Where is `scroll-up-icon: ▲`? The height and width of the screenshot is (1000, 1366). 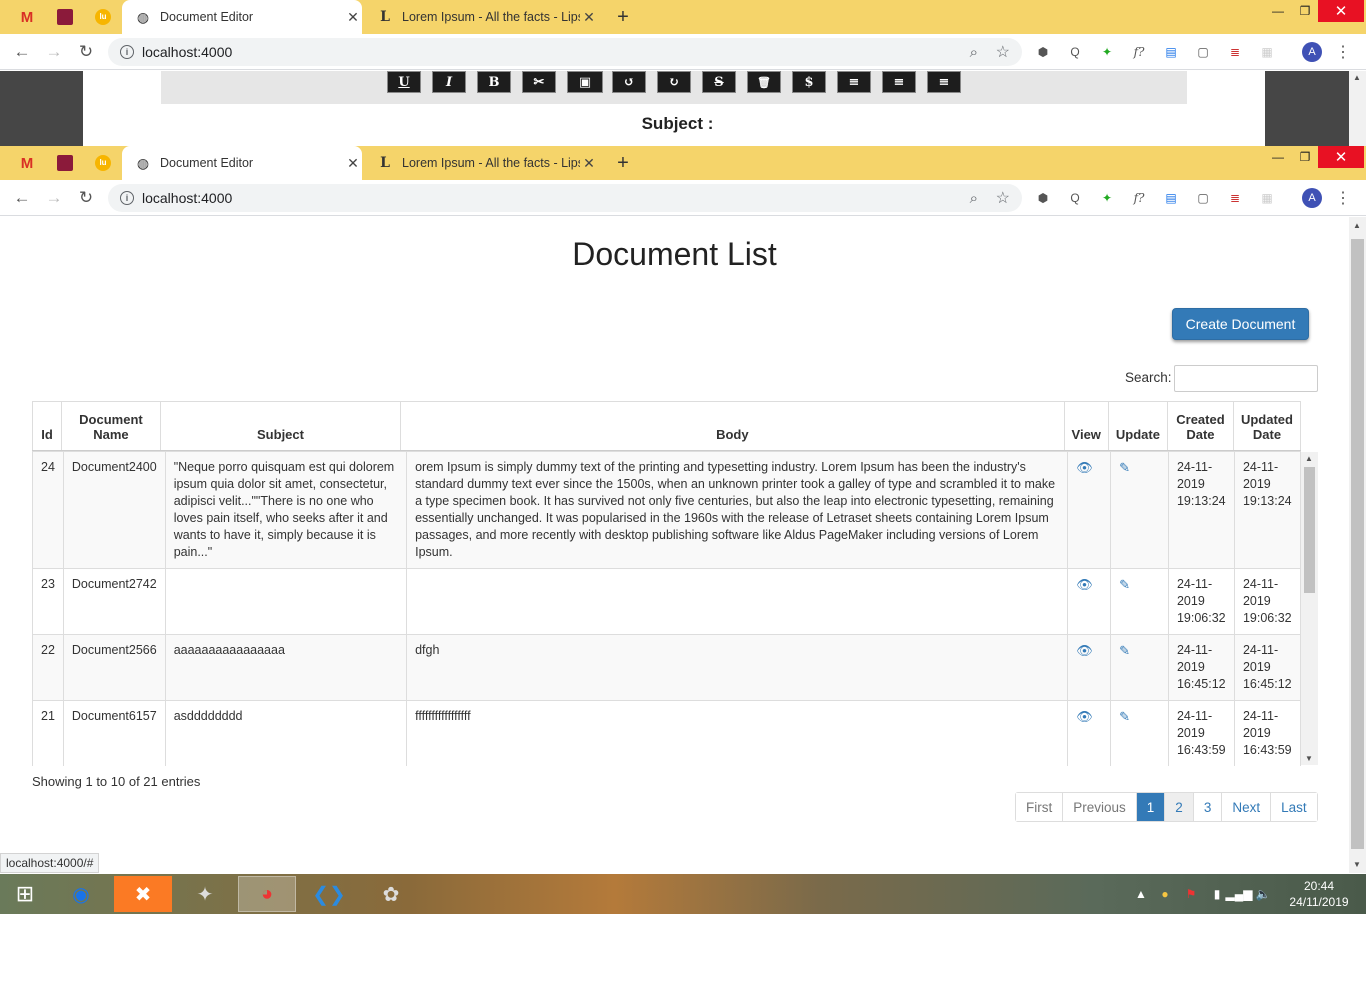 scroll-up-icon: ▲ is located at coordinates (1357, 225).